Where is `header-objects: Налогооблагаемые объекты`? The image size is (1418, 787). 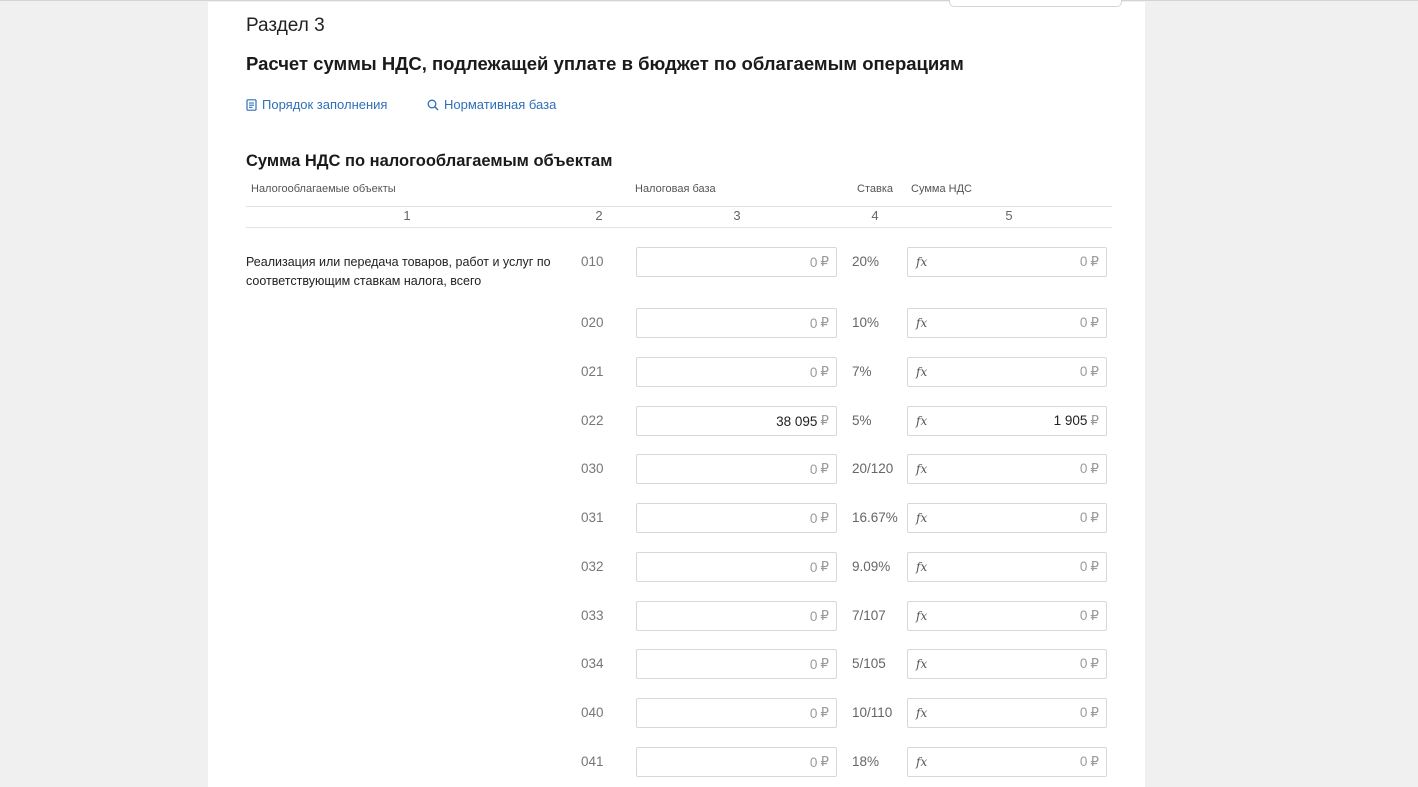
header-objects: Налогооблагаемые объекты is located at coordinates (323, 189).